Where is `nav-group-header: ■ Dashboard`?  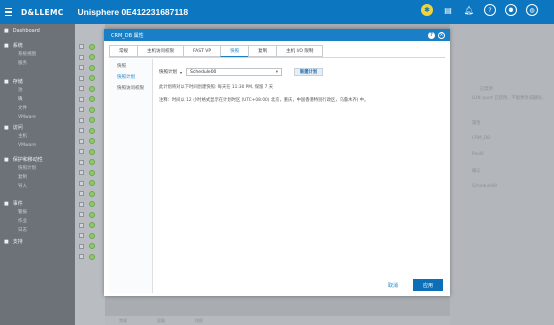 nav-group-header: ■ Dashboard is located at coordinates (22, 31).